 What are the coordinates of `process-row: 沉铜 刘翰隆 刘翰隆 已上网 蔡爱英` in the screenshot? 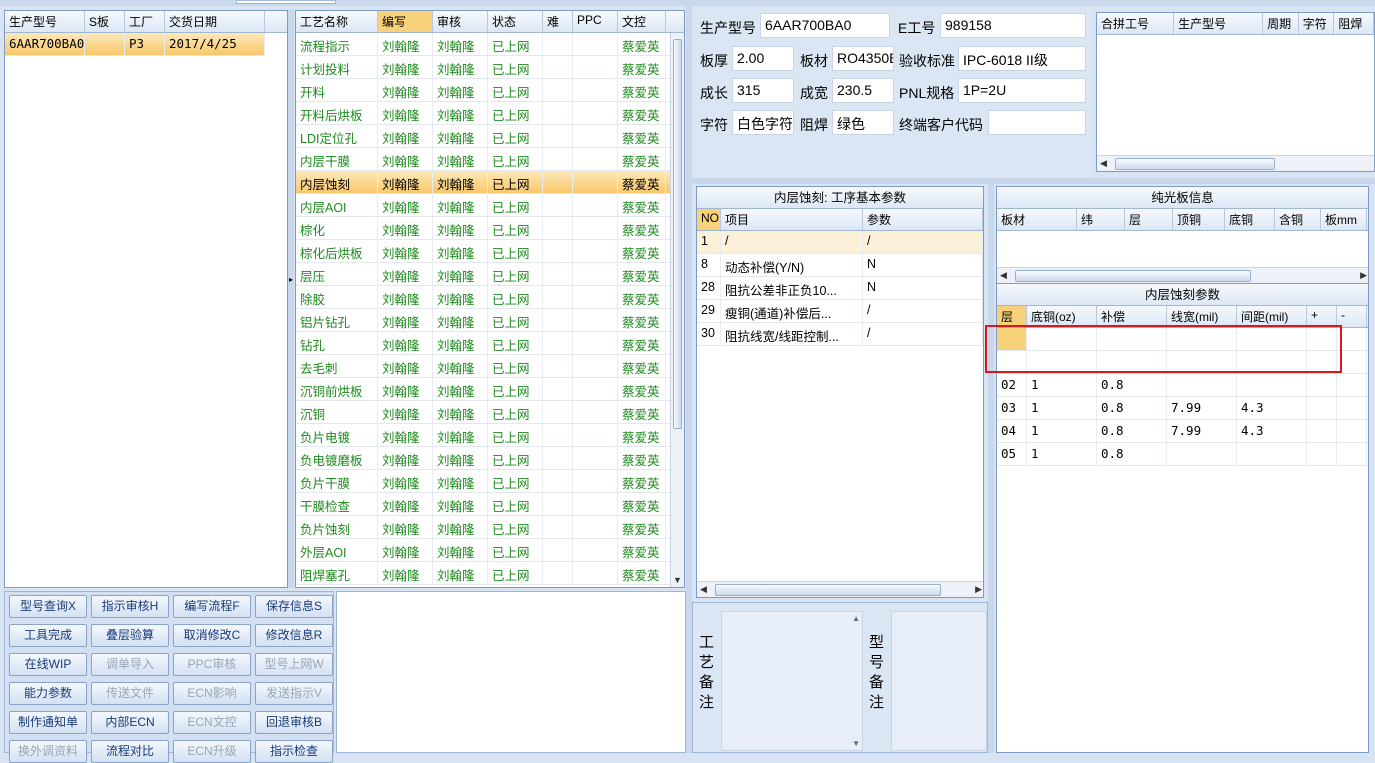 It's located at (490, 412).